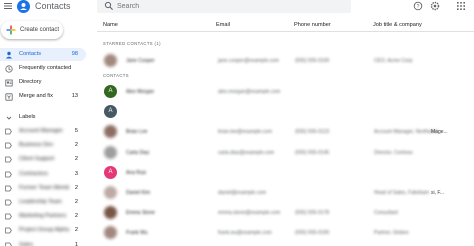 This screenshot has height=246, width=474. I want to click on contact-name: Ana Ruiz, so click(136, 172).